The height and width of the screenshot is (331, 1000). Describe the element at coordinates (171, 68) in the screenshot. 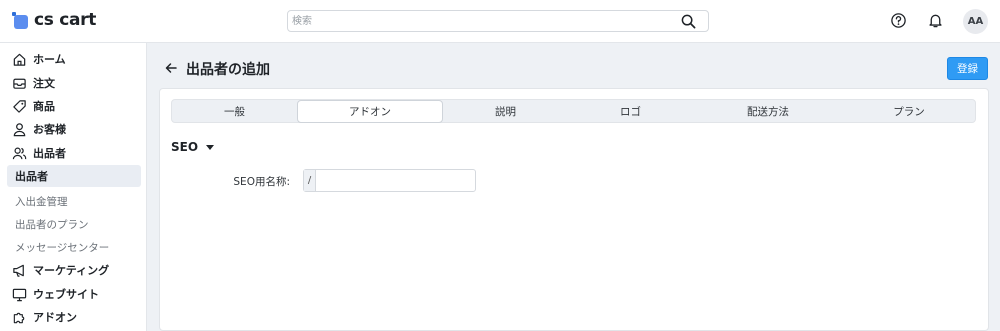

I see `back-arrow-icon` at that location.